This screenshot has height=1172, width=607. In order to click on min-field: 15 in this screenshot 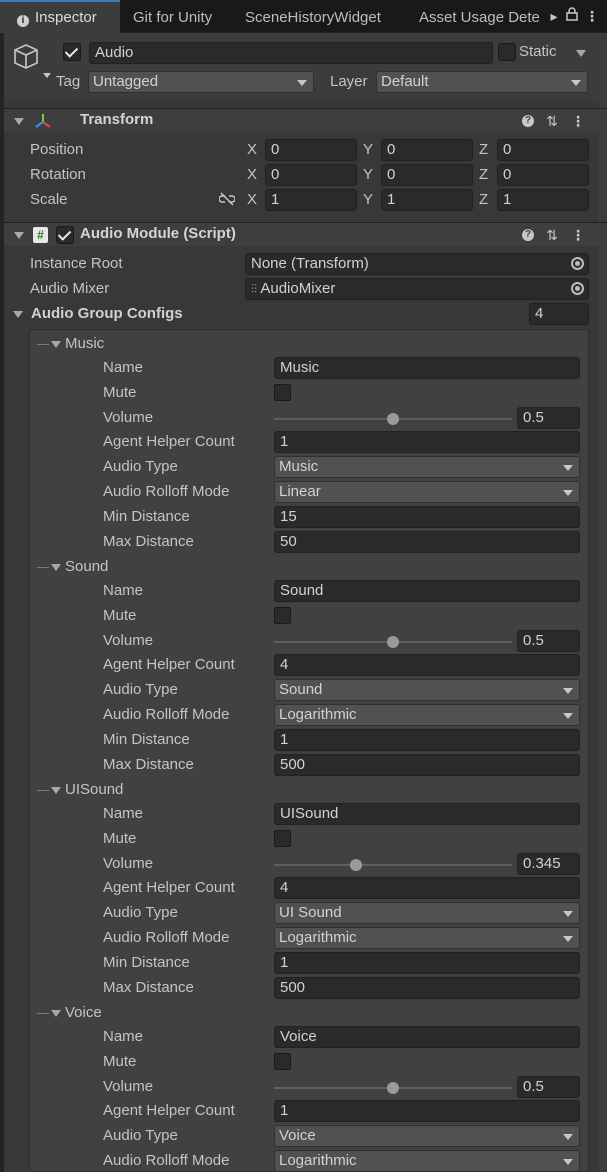, I will do `click(427, 517)`.